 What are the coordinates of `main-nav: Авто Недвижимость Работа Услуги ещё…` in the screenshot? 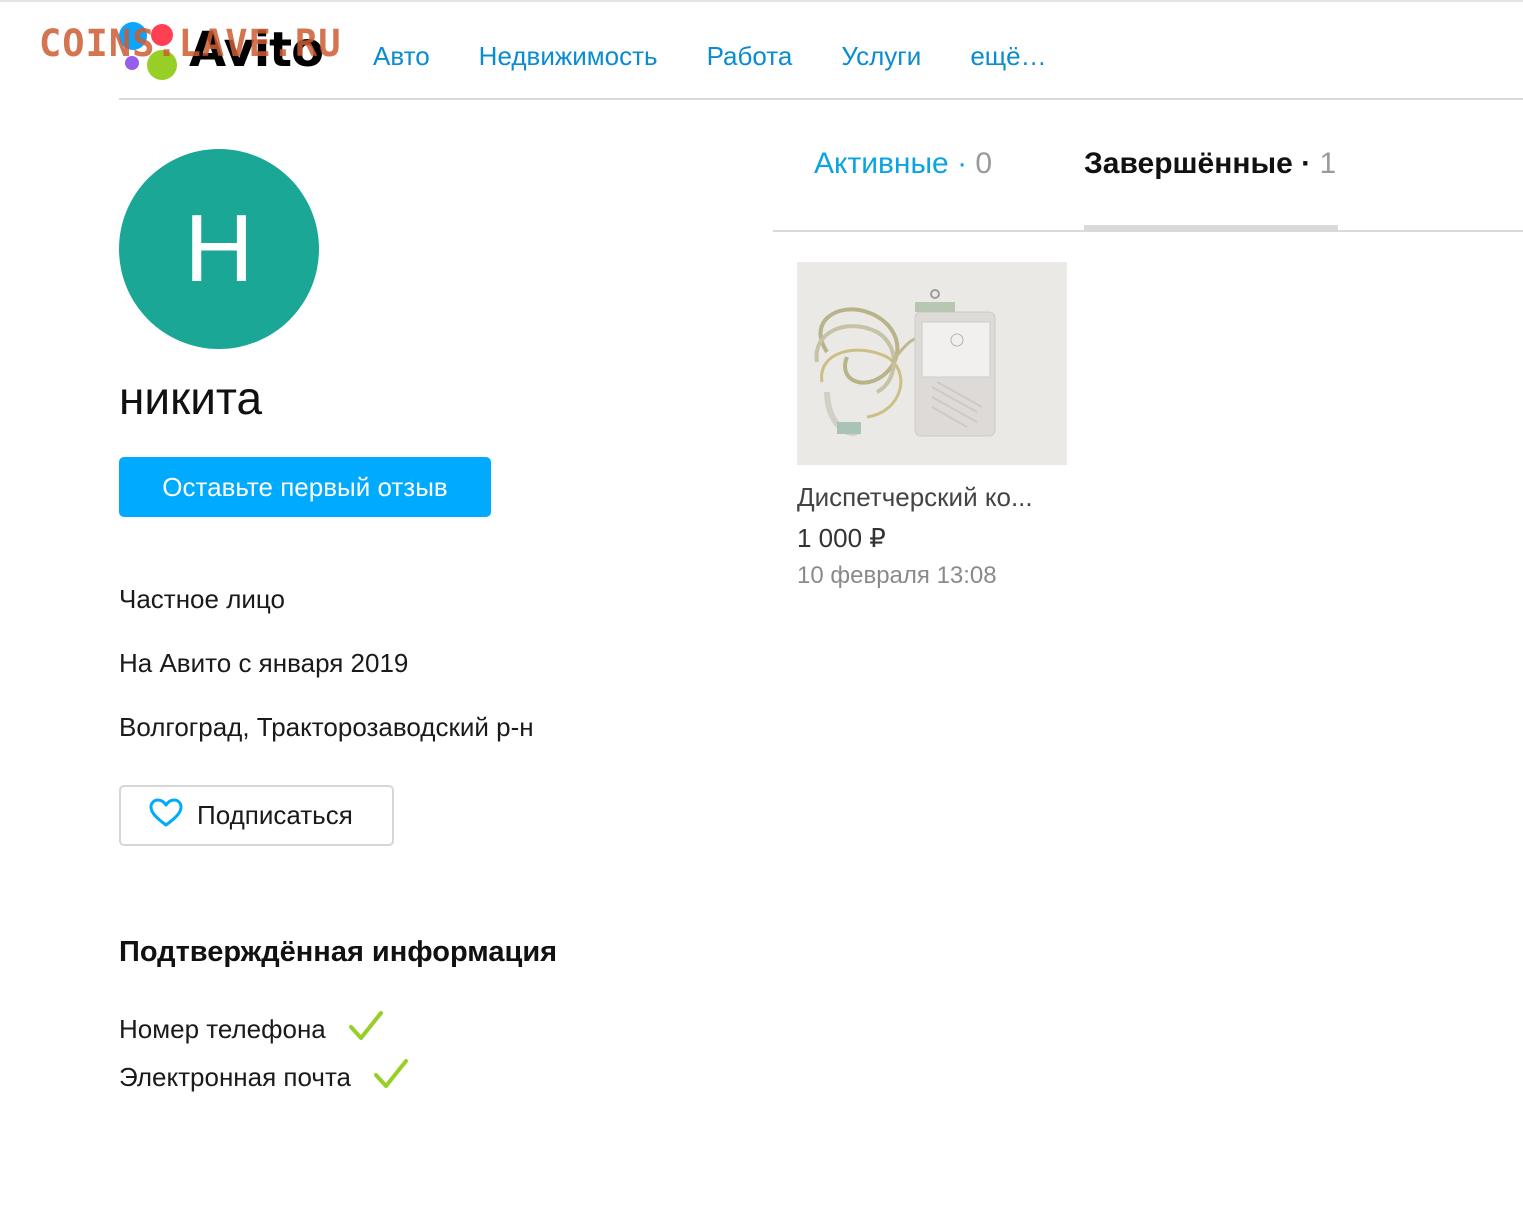 It's located at (710, 56).